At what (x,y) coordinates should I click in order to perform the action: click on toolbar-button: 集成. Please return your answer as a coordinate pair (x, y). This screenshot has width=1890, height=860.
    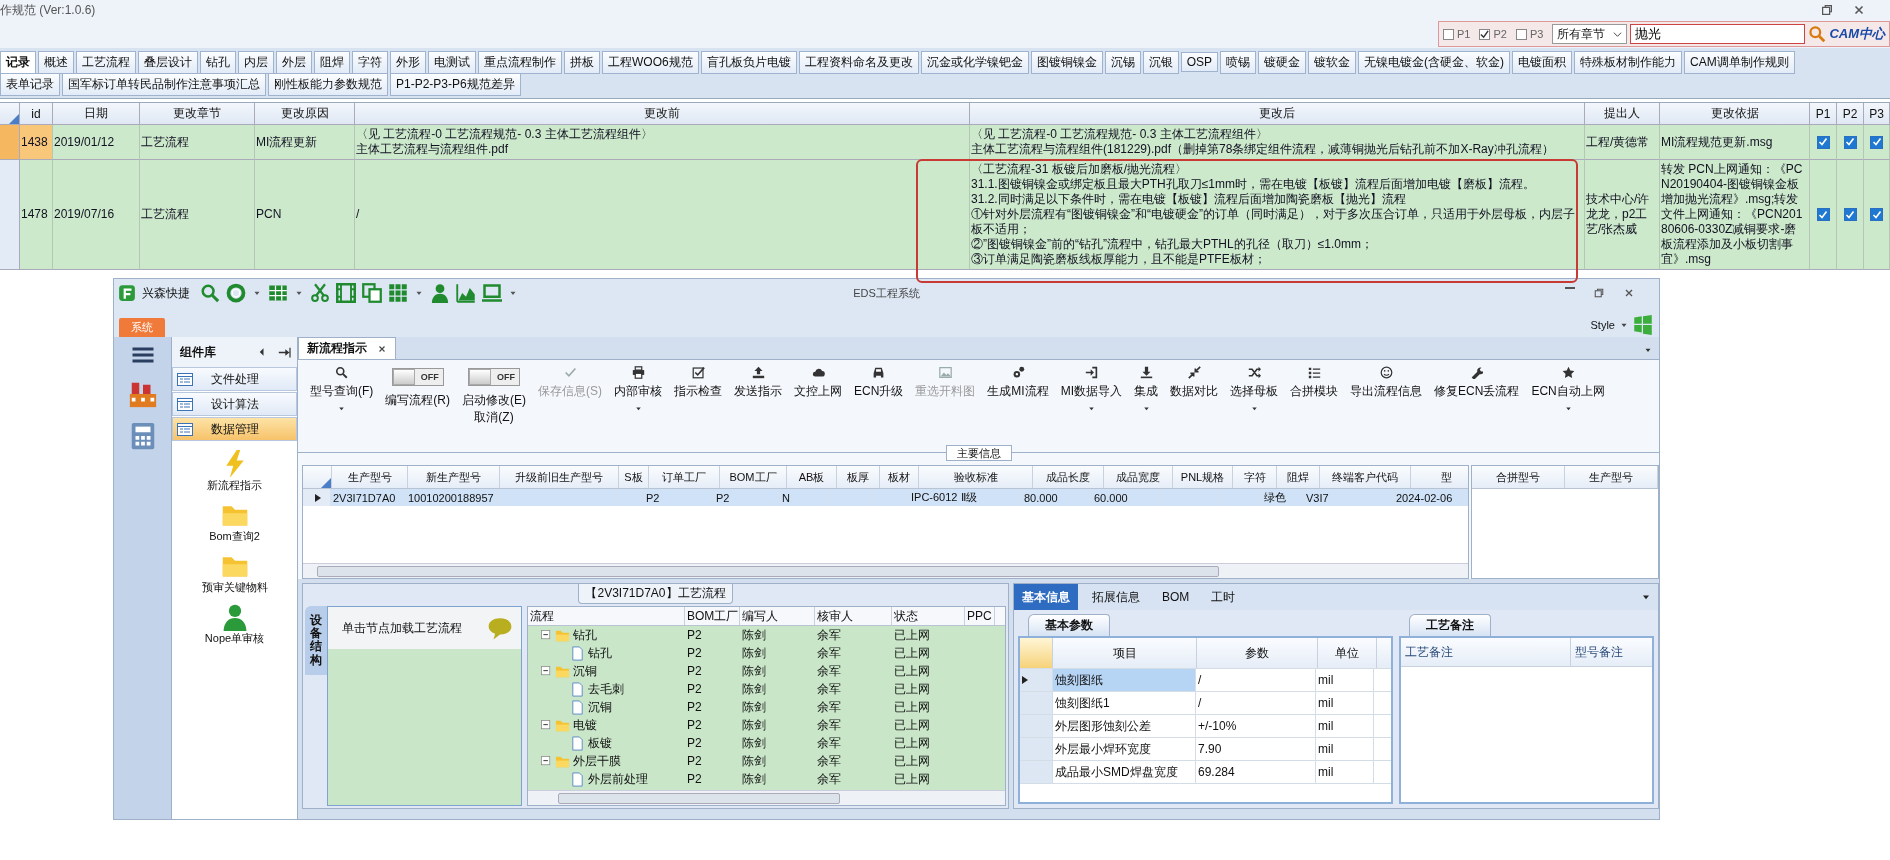
    Looking at the image, I should click on (1146, 389).